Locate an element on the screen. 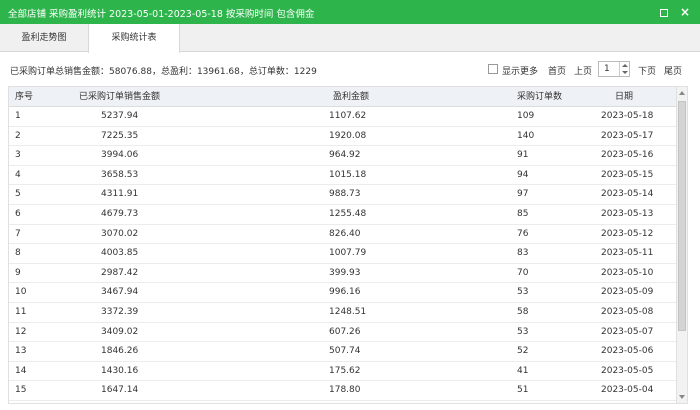 This screenshot has height=410, width=700. cell-date: 2023-05-06 is located at coordinates (627, 351).